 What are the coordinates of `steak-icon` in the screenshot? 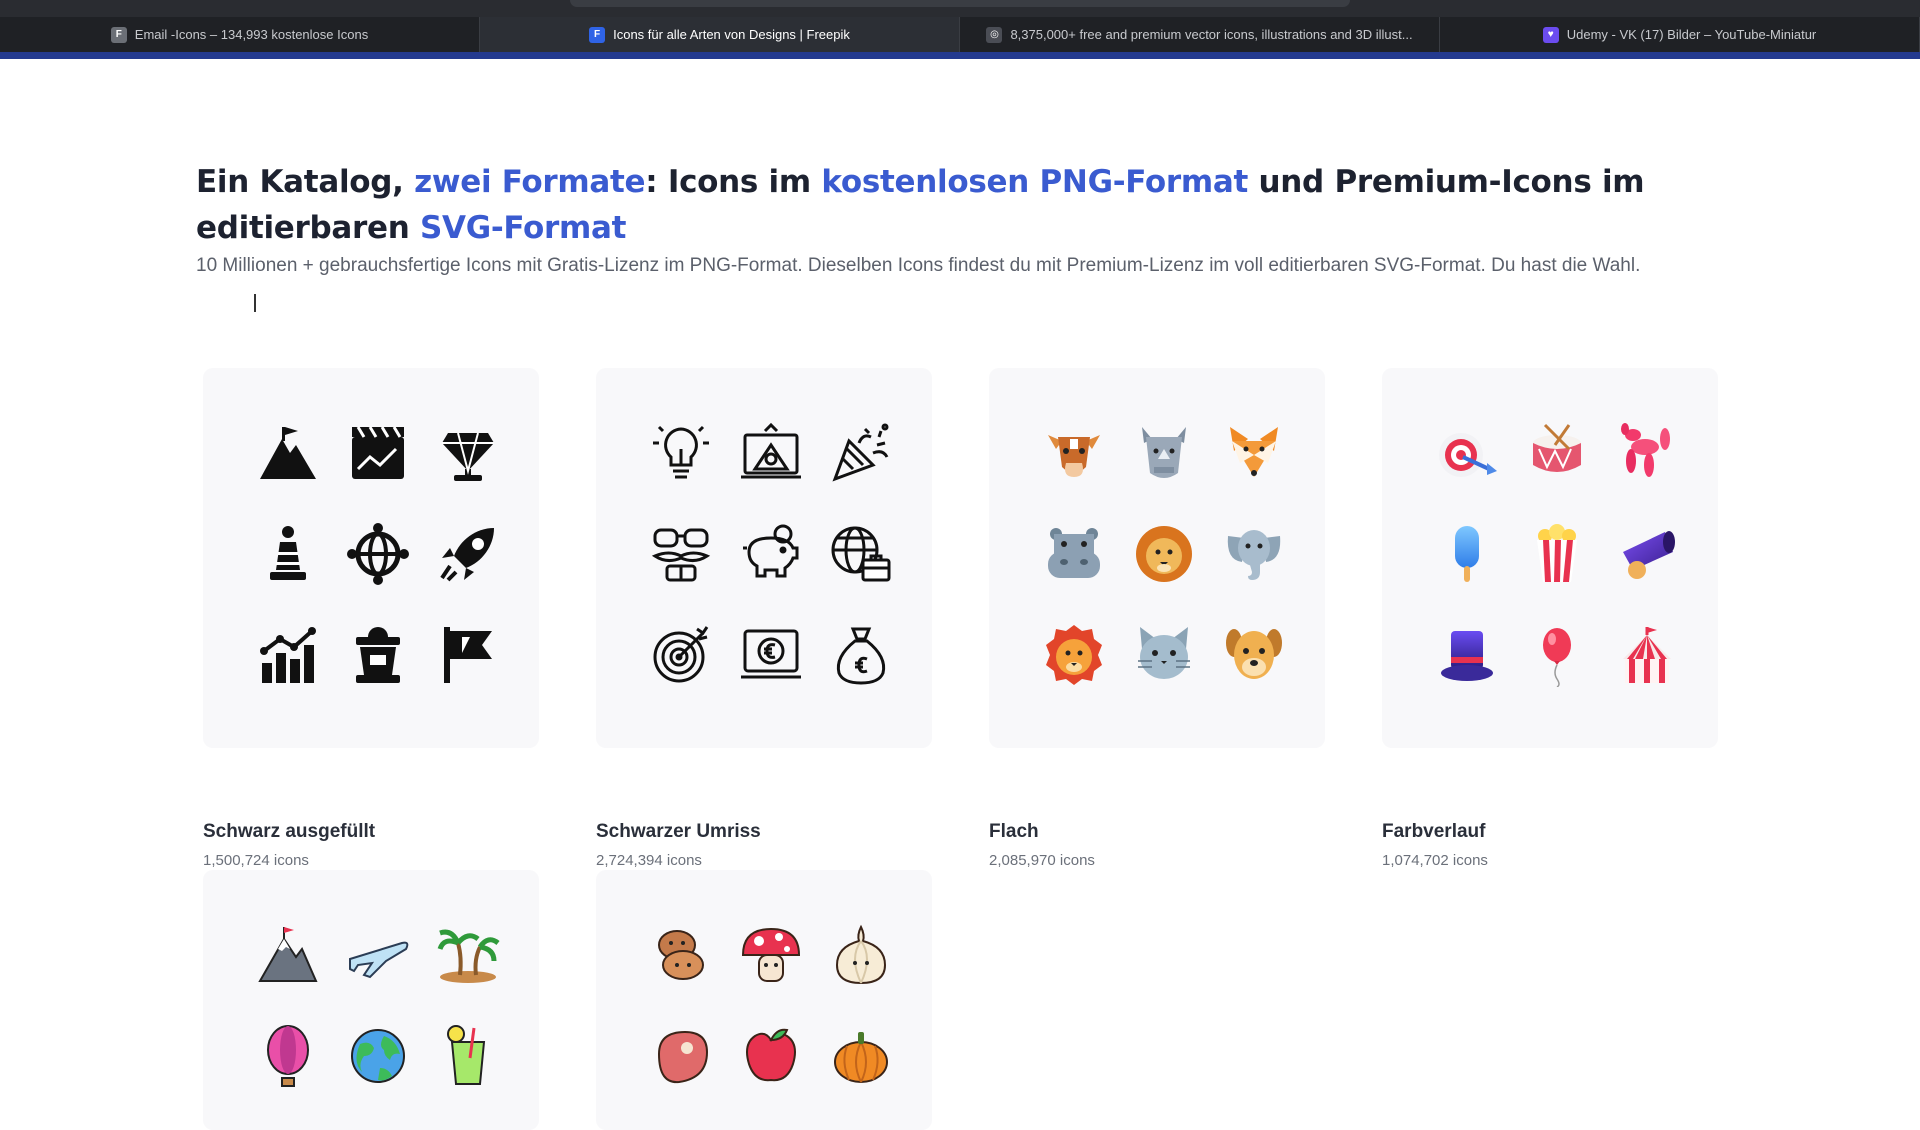 It's located at (681, 1056).